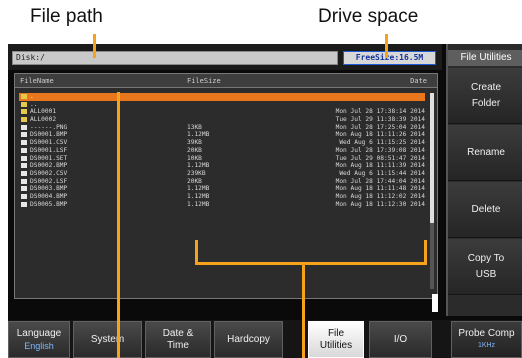 This screenshot has width=522, height=358. I want to click on rename-button: Rename, so click(485, 153).